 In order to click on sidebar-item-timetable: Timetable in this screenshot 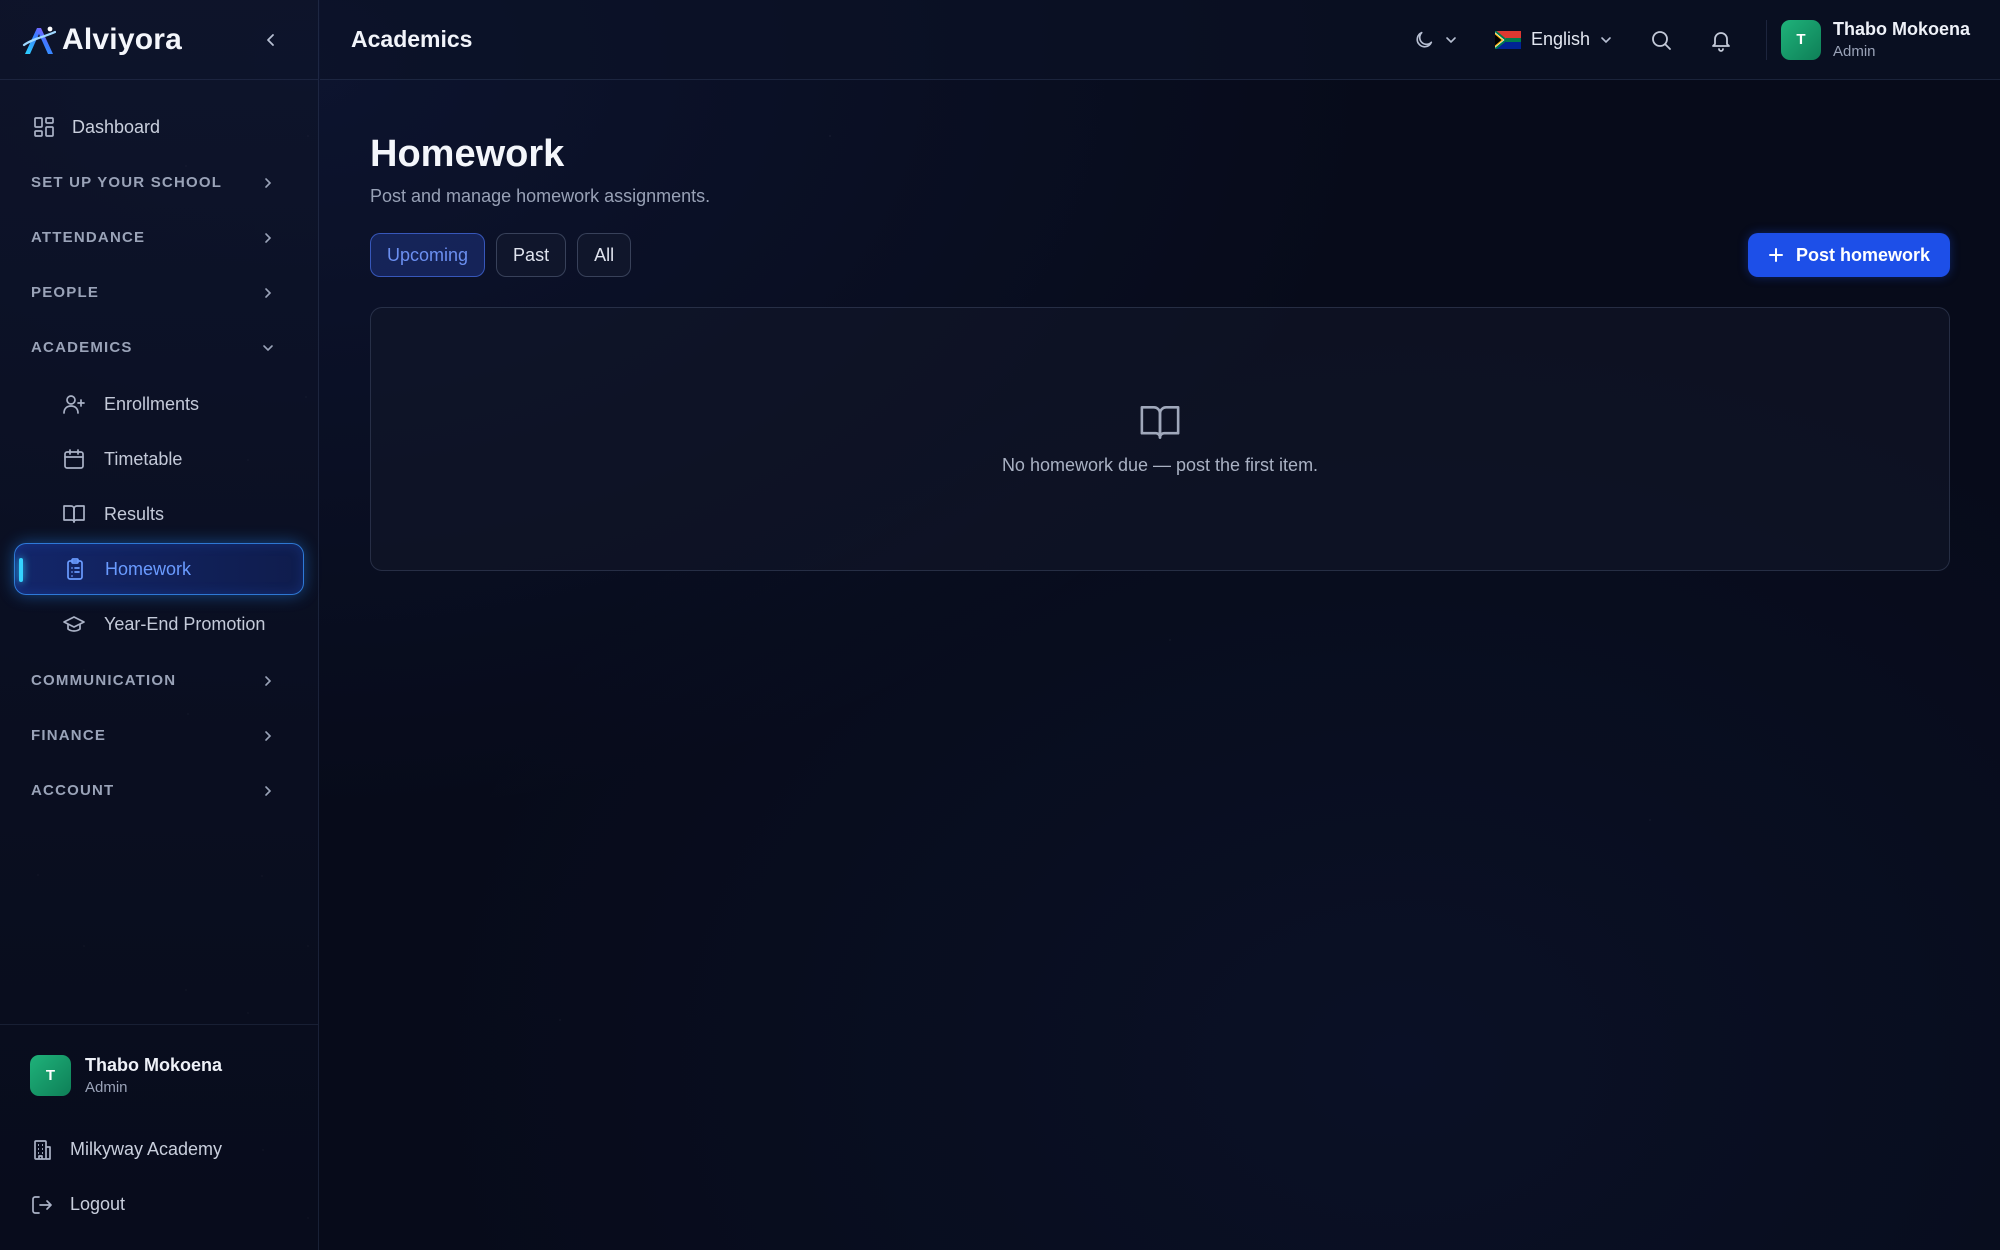, I will do `click(159, 459)`.